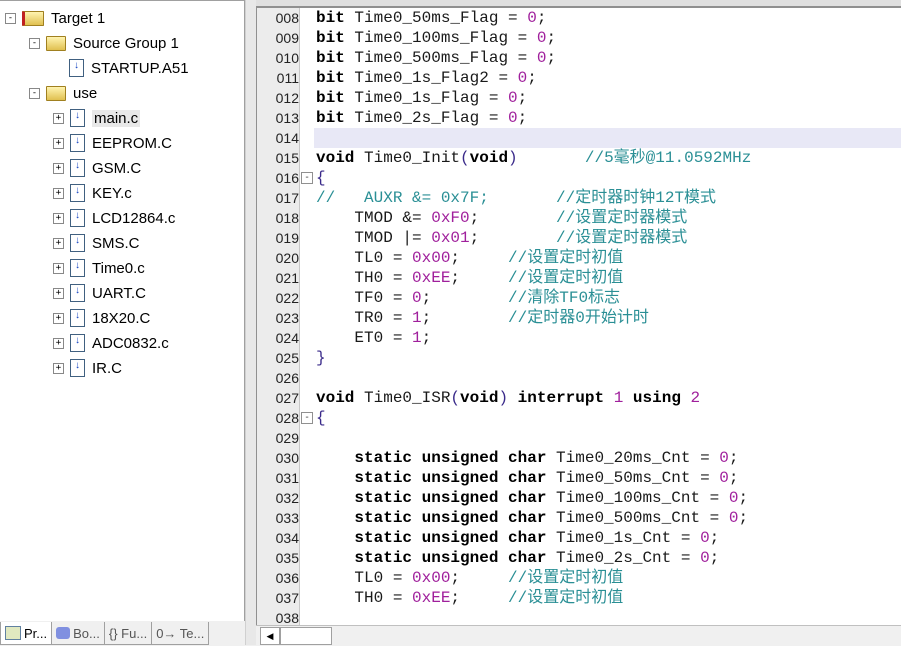 Image resolution: width=901 pixels, height=646 pixels. Describe the element at coordinates (468, 298) in the screenshot. I see `code-line: TF0 = 0; //清除TF0标志` at that location.